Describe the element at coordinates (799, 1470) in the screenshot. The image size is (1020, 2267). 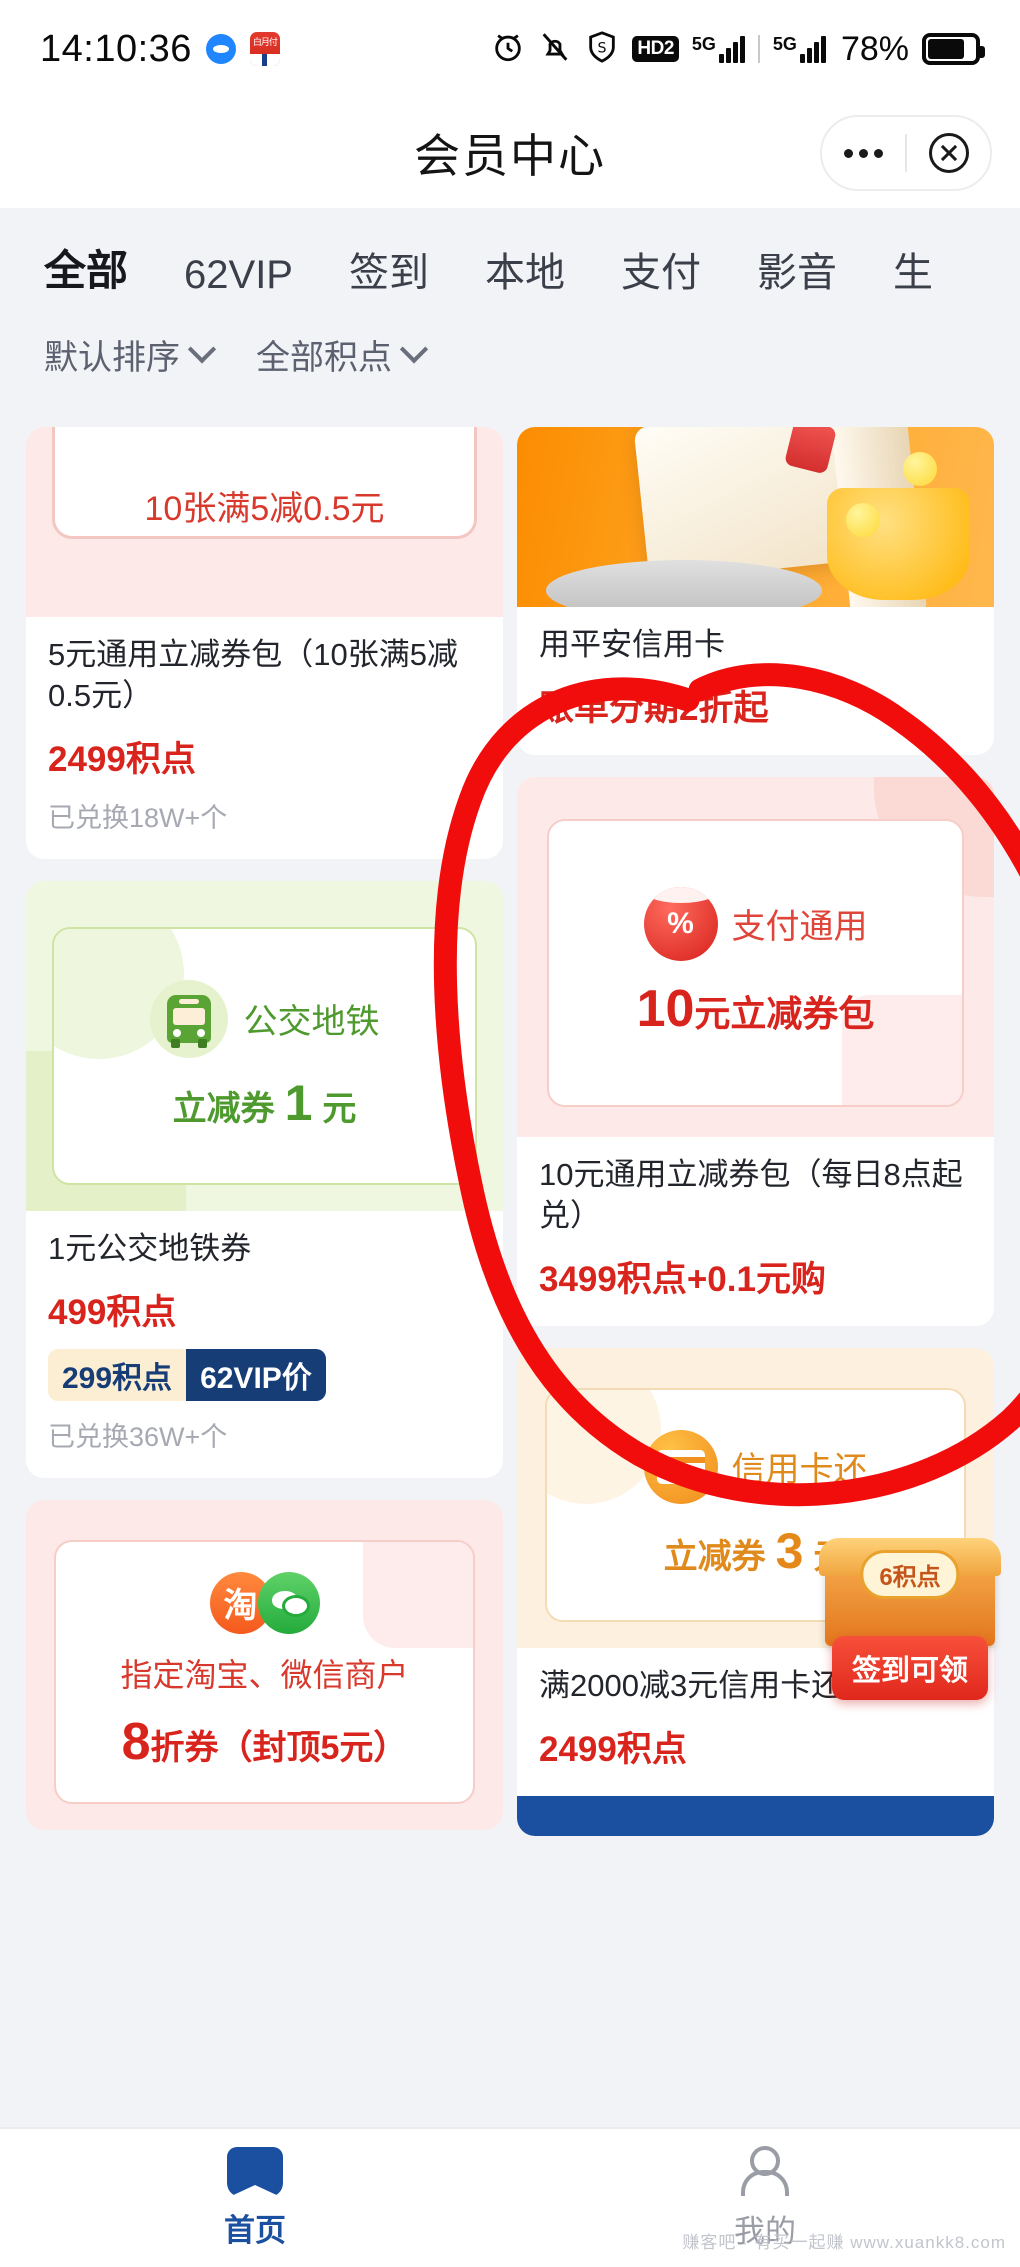
I see `creditcard-badge-label: 信用卡还` at that location.